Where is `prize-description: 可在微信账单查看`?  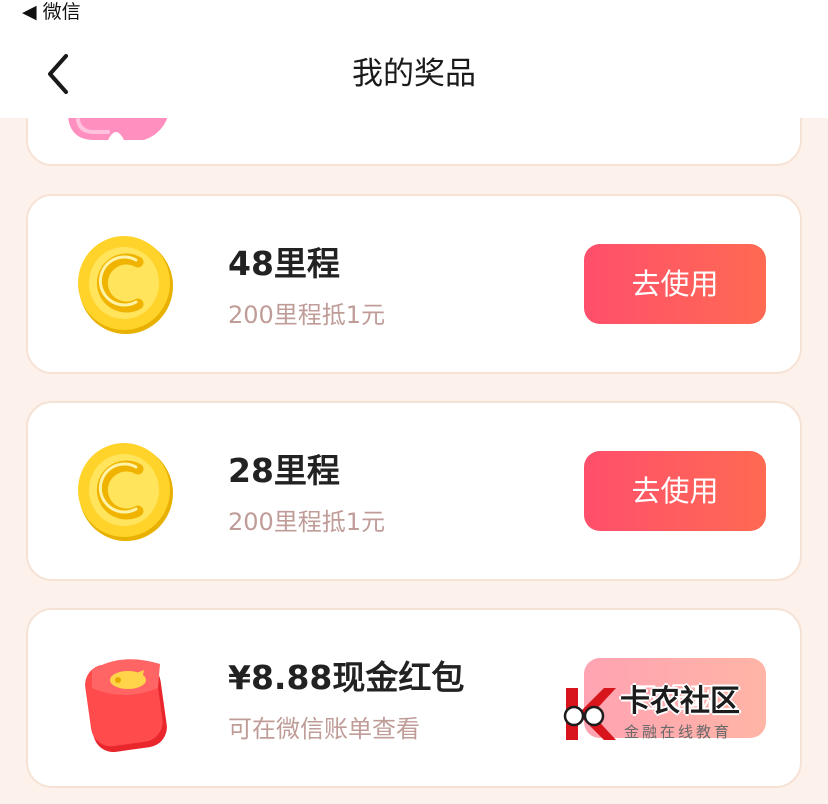 prize-description: 可在微信账单查看 is located at coordinates (324, 729).